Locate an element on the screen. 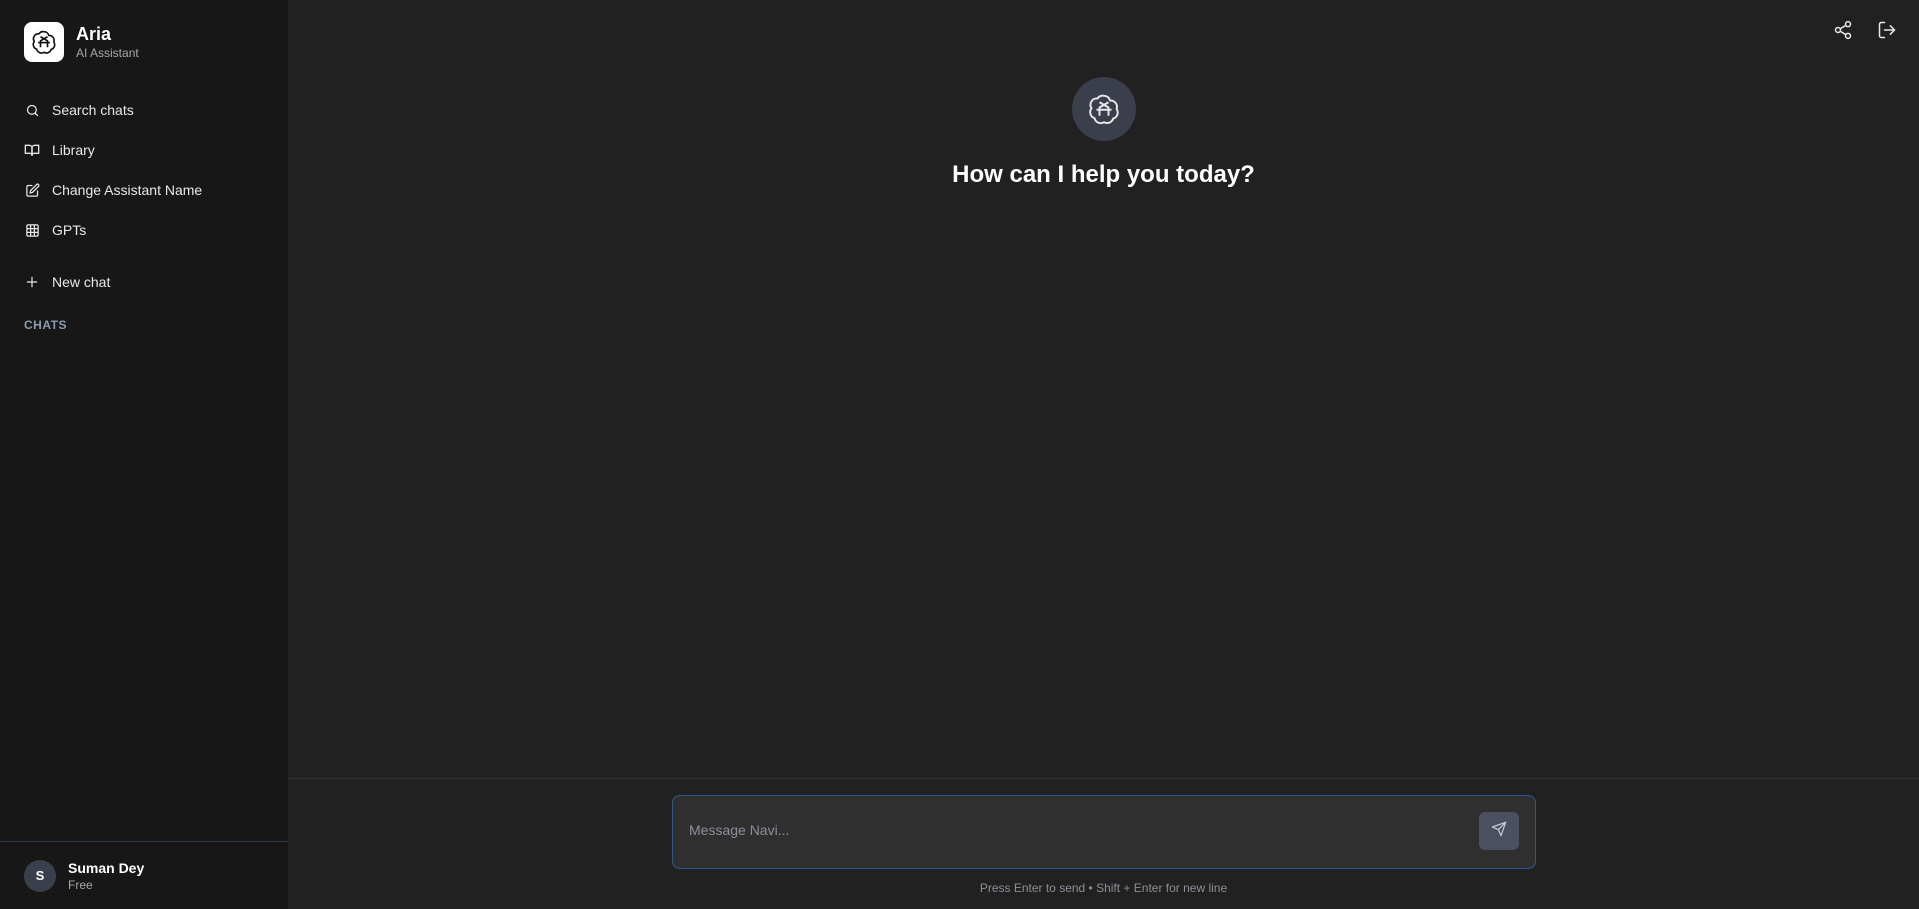  user-plan: Free is located at coordinates (80, 884).